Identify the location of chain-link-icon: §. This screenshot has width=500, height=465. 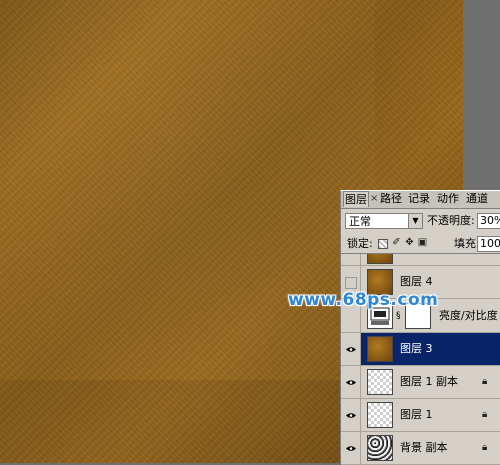
(398, 316).